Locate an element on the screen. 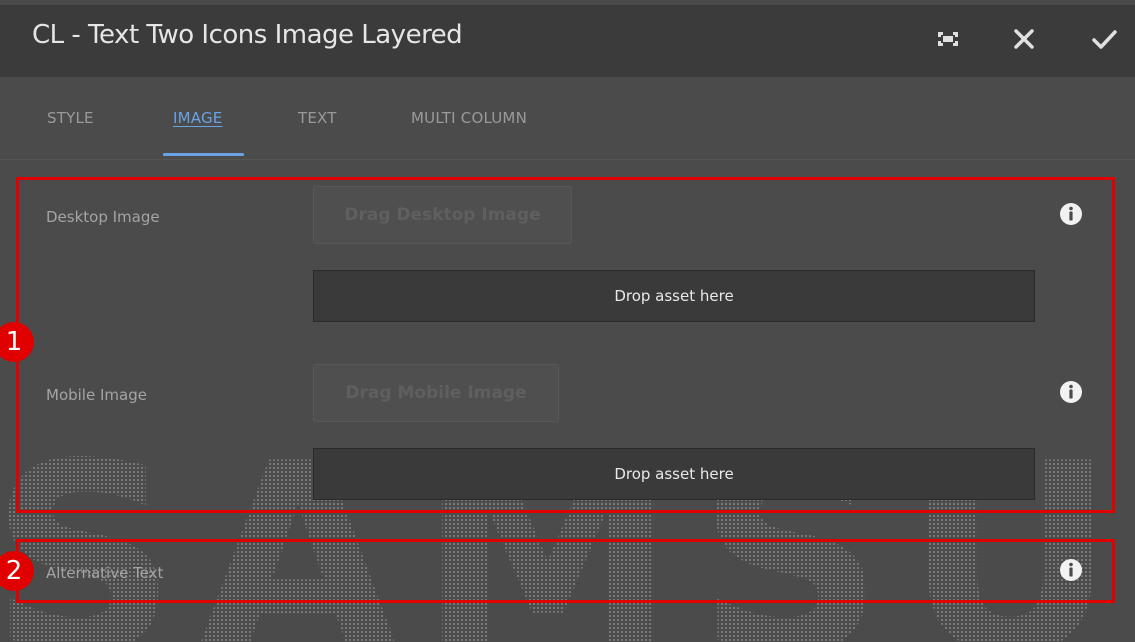 The width and height of the screenshot is (1135, 642). drag-desktop-image-button: Drag Desktop Image is located at coordinates (442, 215).